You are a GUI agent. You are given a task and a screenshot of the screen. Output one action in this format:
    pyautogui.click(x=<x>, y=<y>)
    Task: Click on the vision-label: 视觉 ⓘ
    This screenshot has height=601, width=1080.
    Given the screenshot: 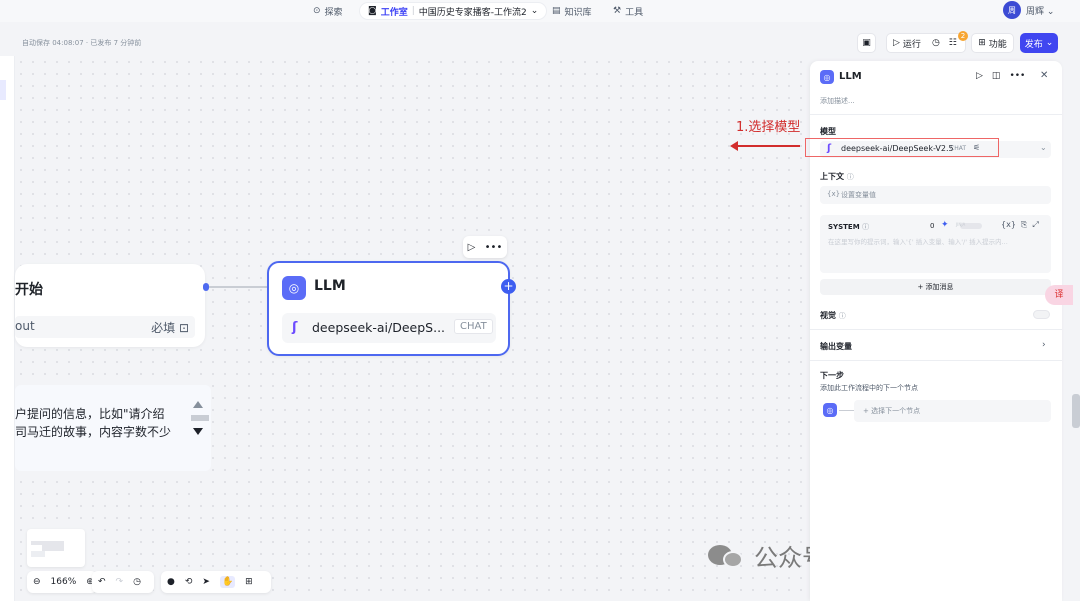 What is the action you would take?
    pyautogui.click(x=833, y=315)
    